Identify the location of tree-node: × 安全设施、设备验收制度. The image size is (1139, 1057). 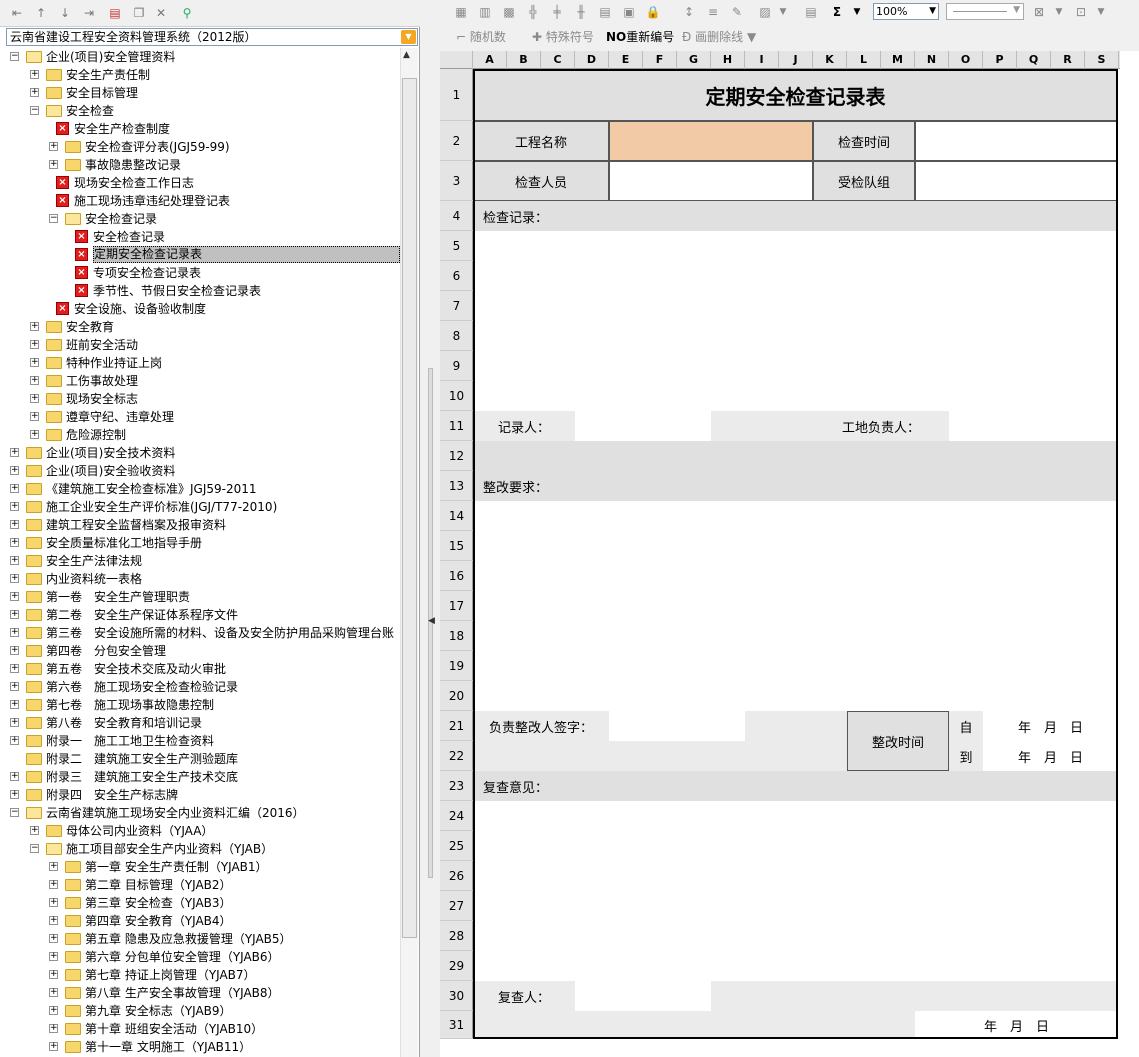
(200, 309).